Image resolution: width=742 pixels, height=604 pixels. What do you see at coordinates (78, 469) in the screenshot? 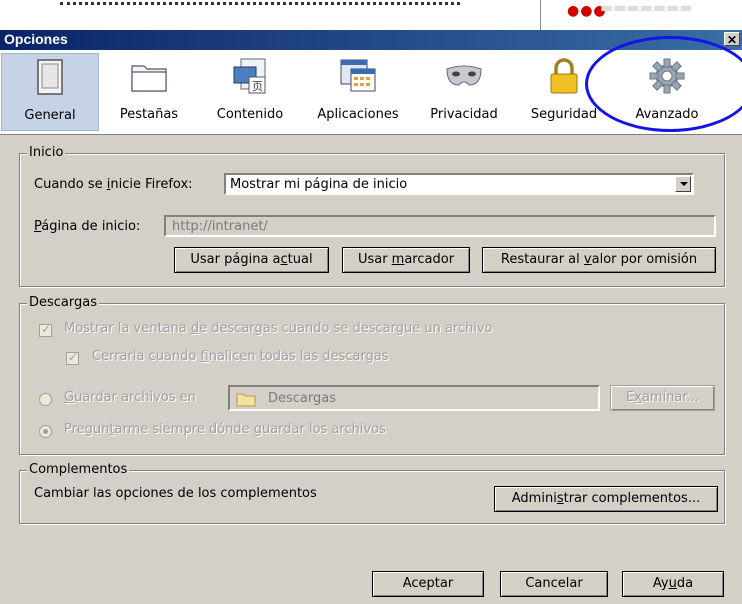
I see `complementos-legend: Complementos` at bounding box center [78, 469].